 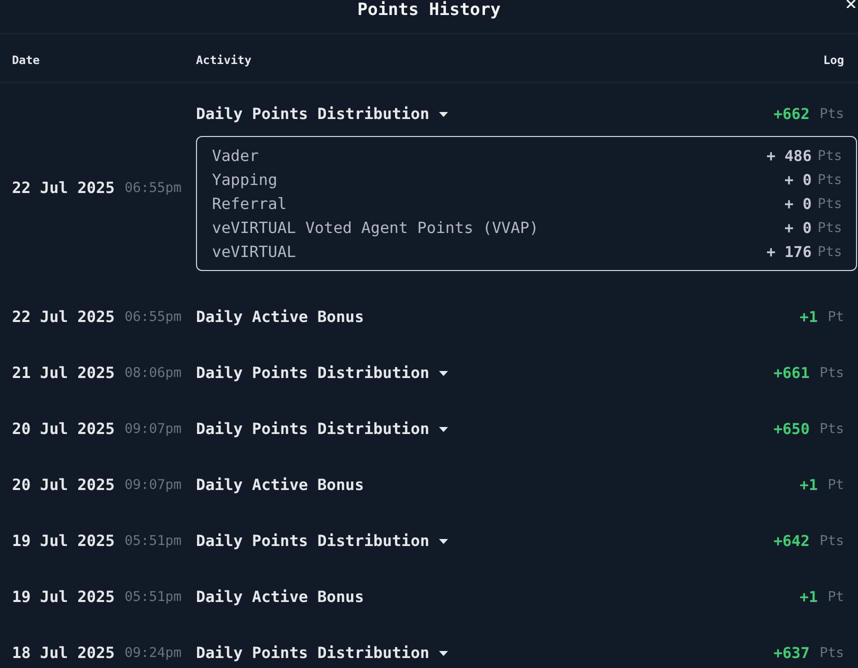 What do you see at coordinates (833, 59) in the screenshot?
I see `column-header: Log` at bounding box center [833, 59].